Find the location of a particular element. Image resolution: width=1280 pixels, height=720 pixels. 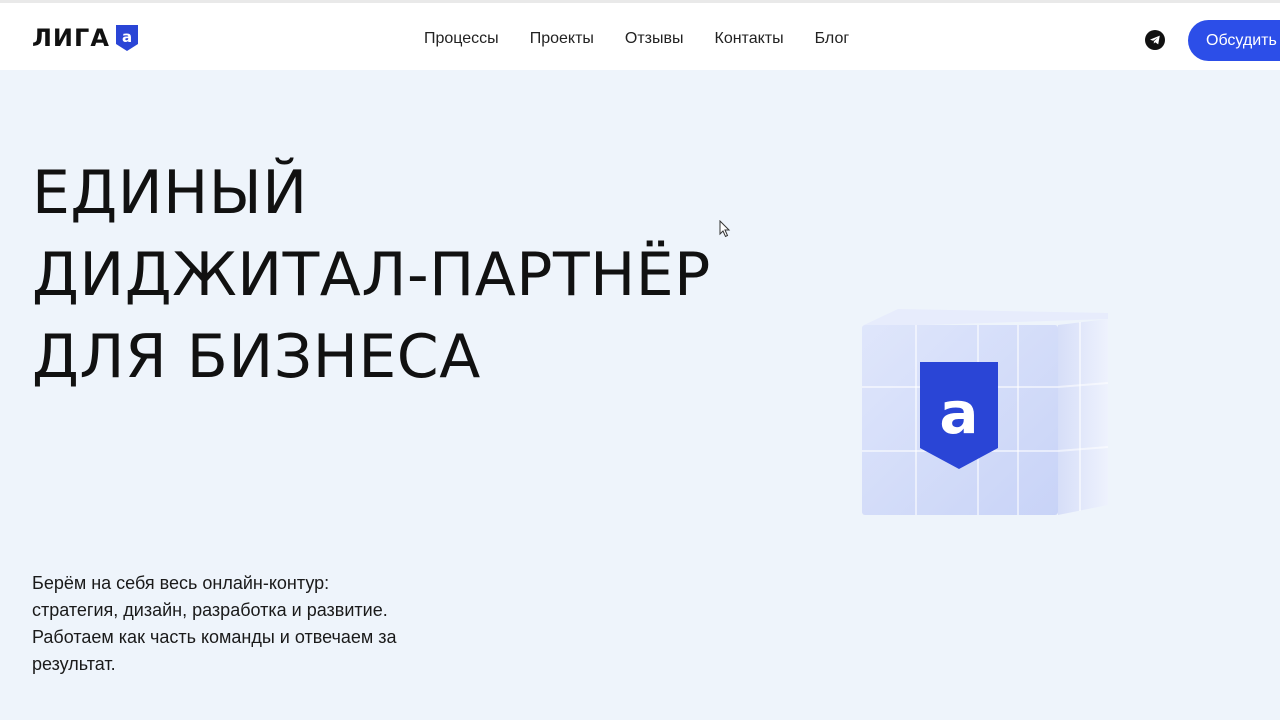

hero-description-line: результат. is located at coordinates (74, 664).